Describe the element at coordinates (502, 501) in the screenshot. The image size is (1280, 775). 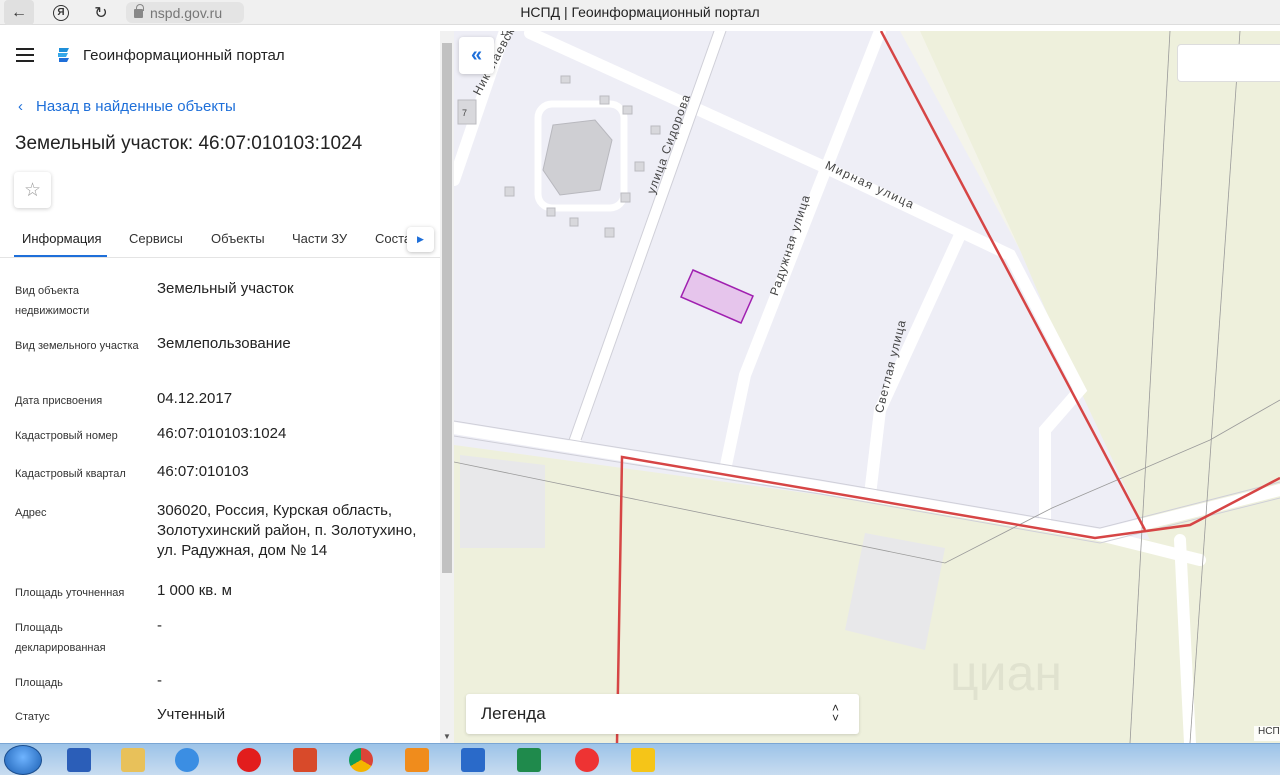
I see `gray-lot` at that location.